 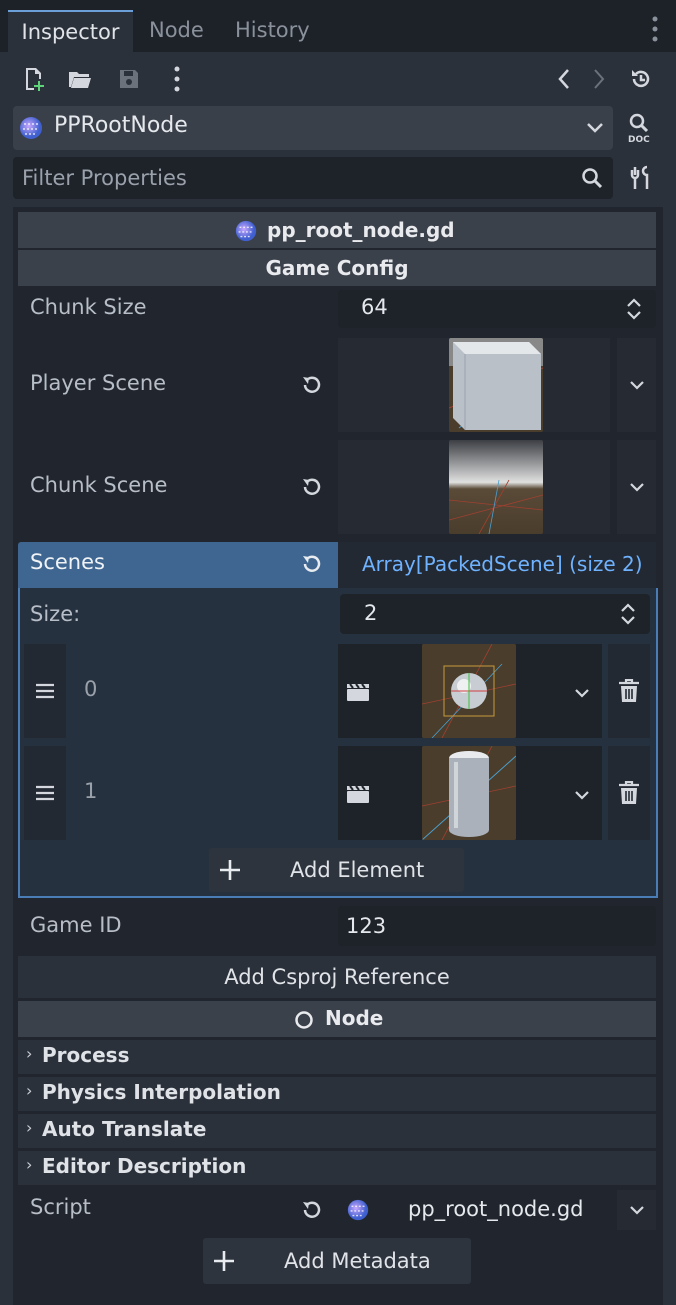 I want to click on tools-icon, so click(x=641, y=178).